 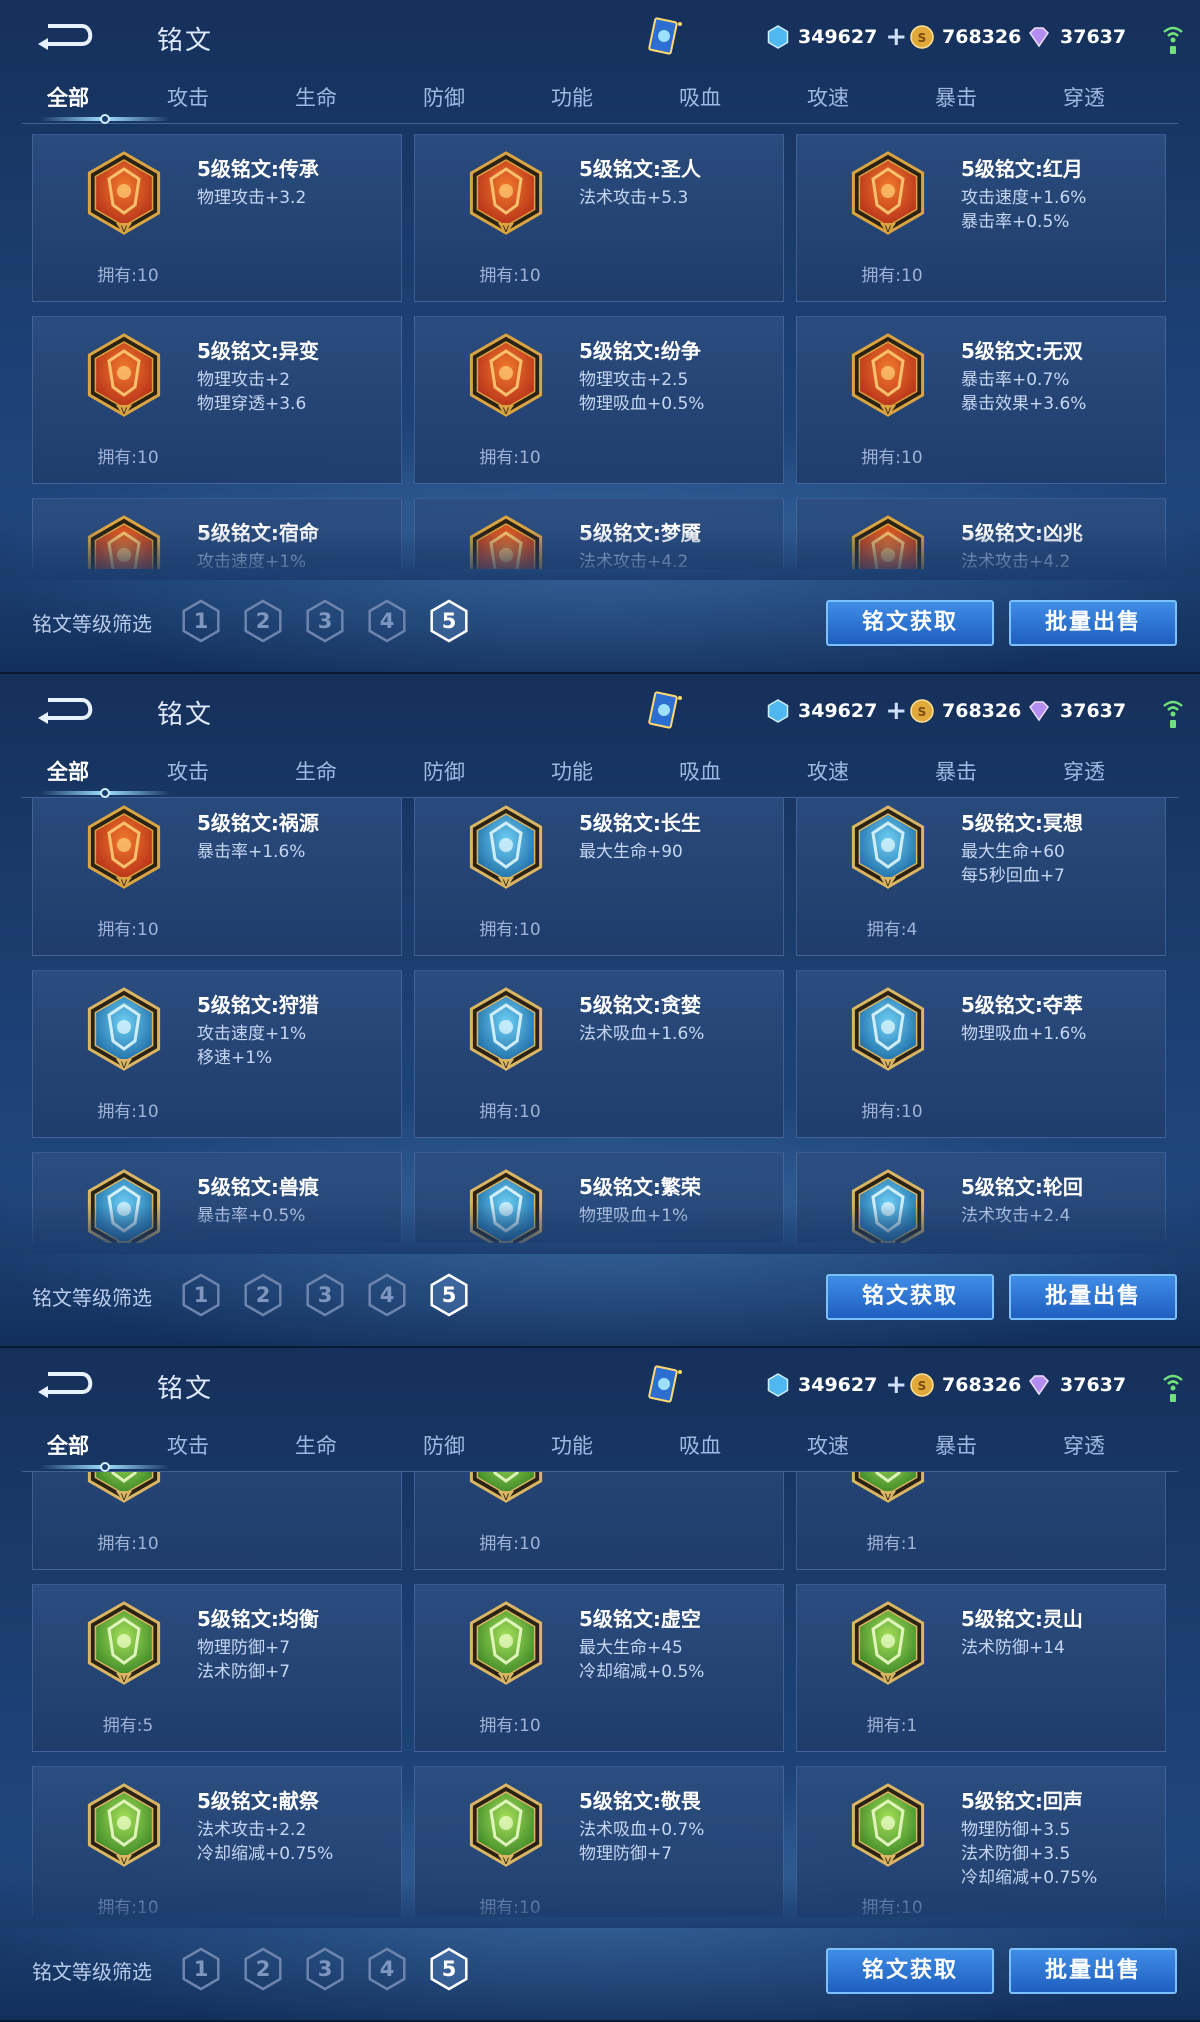 What do you see at coordinates (600, 1294) in the screenshot?
I see `footer-bar: 铭文等级筛选 1 2 3 4 5 铭文获取 批量出售` at bounding box center [600, 1294].